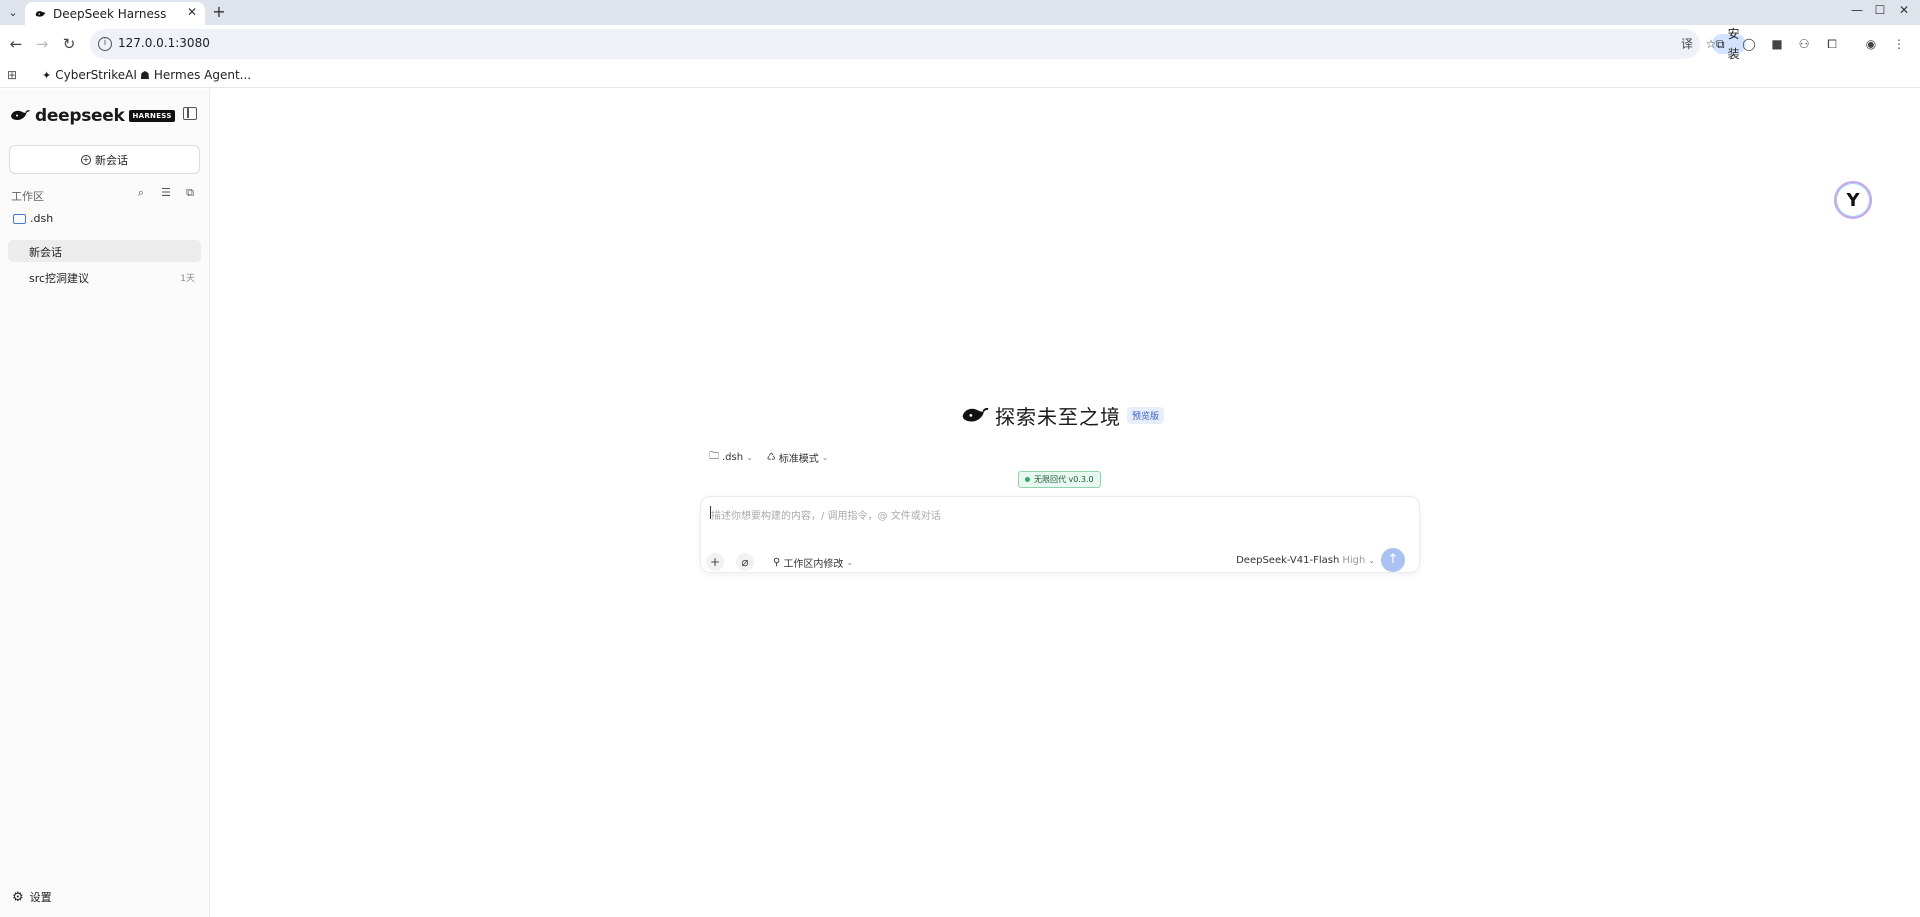 This screenshot has height=917, width=1920. What do you see at coordinates (86, 159) in the screenshot?
I see `plus-circle-icon: +` at bounding box center [86, 159].